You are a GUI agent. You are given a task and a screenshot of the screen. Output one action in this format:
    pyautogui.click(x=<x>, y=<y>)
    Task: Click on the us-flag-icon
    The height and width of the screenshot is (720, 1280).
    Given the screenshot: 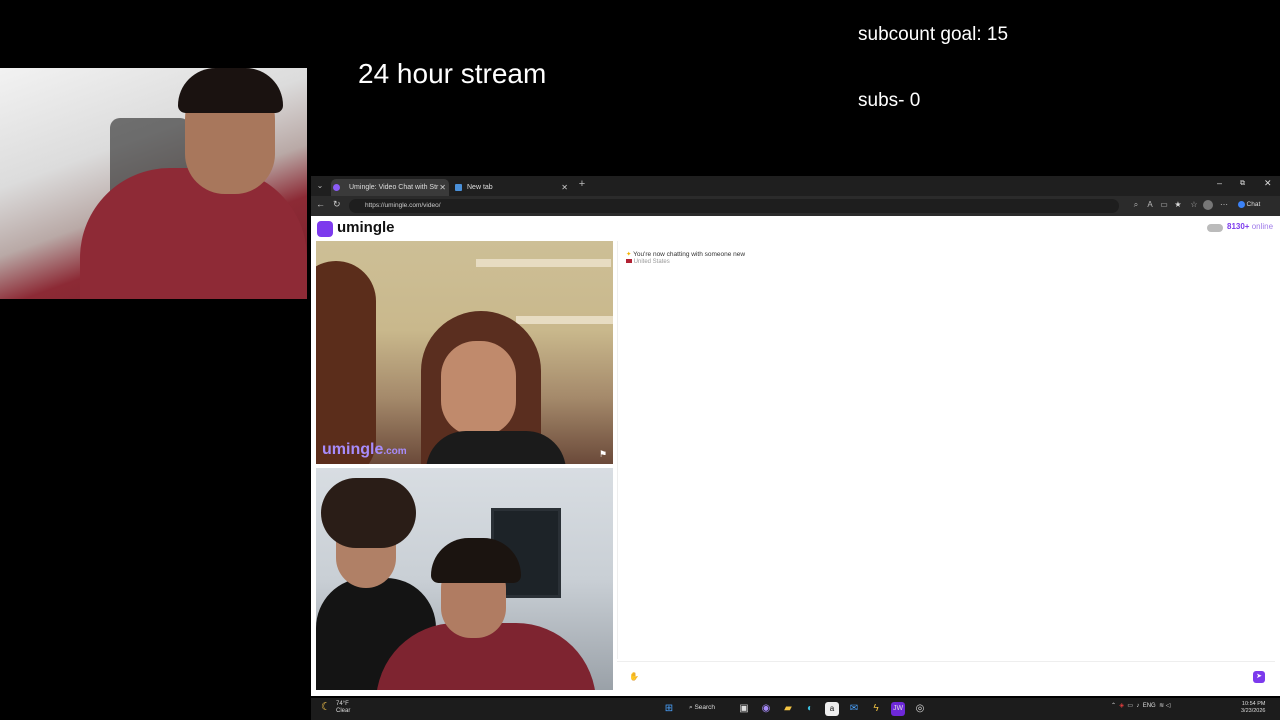 What is the action you would take?
    pyautogui.click(x=629, y=261)
    